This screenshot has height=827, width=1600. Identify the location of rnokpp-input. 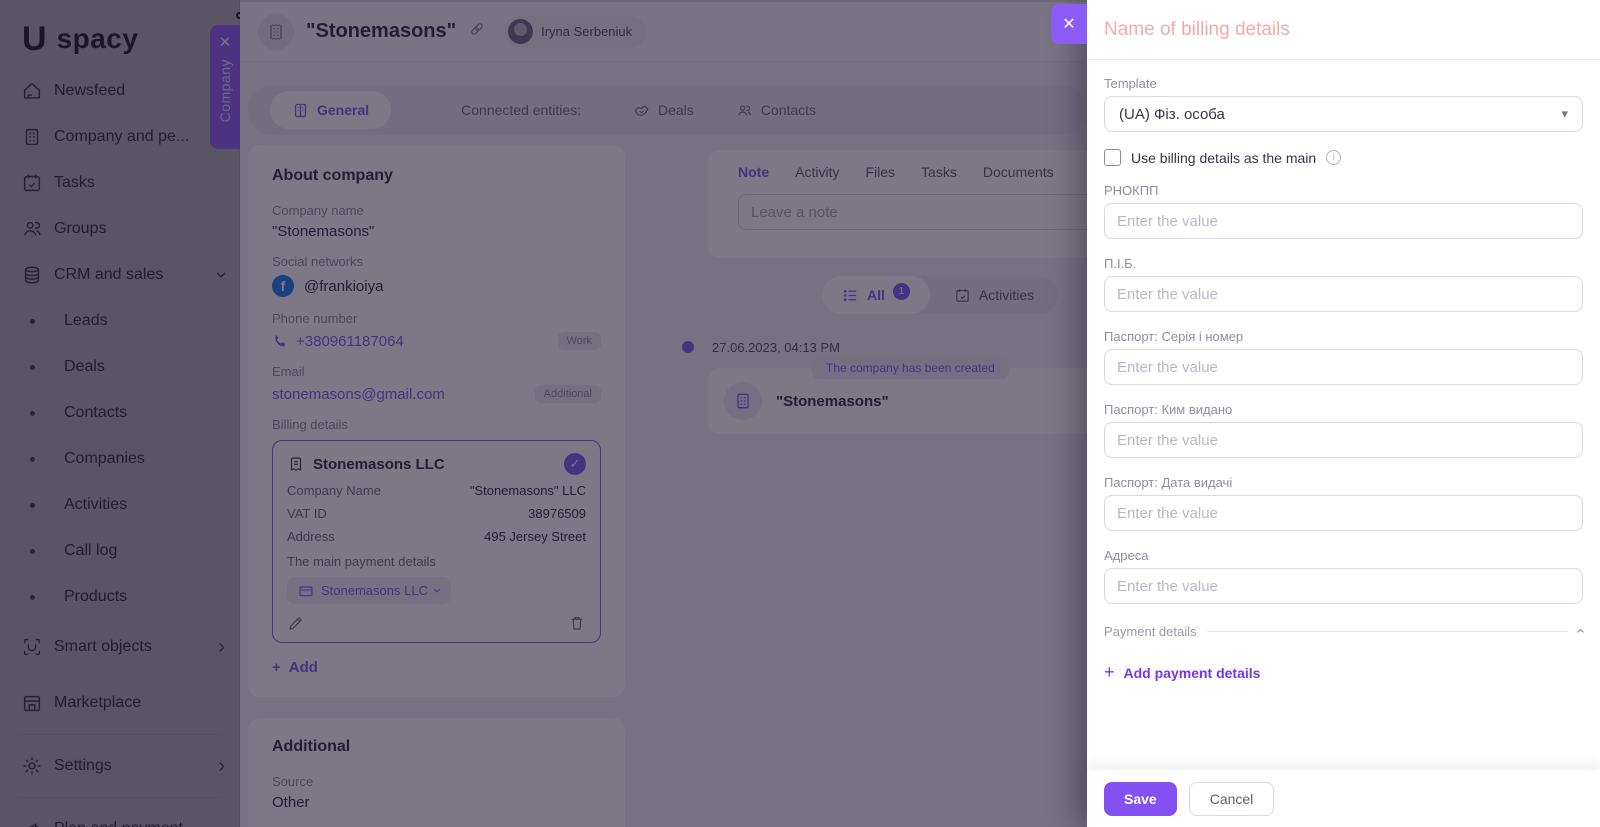
(1343, 221).